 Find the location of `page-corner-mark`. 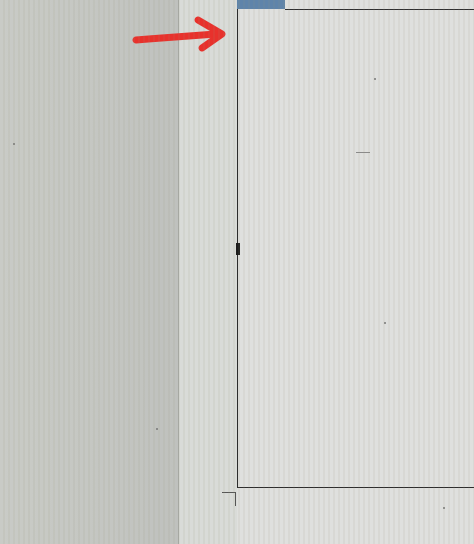

page-corner-mark is located at coordinates (229, 499).